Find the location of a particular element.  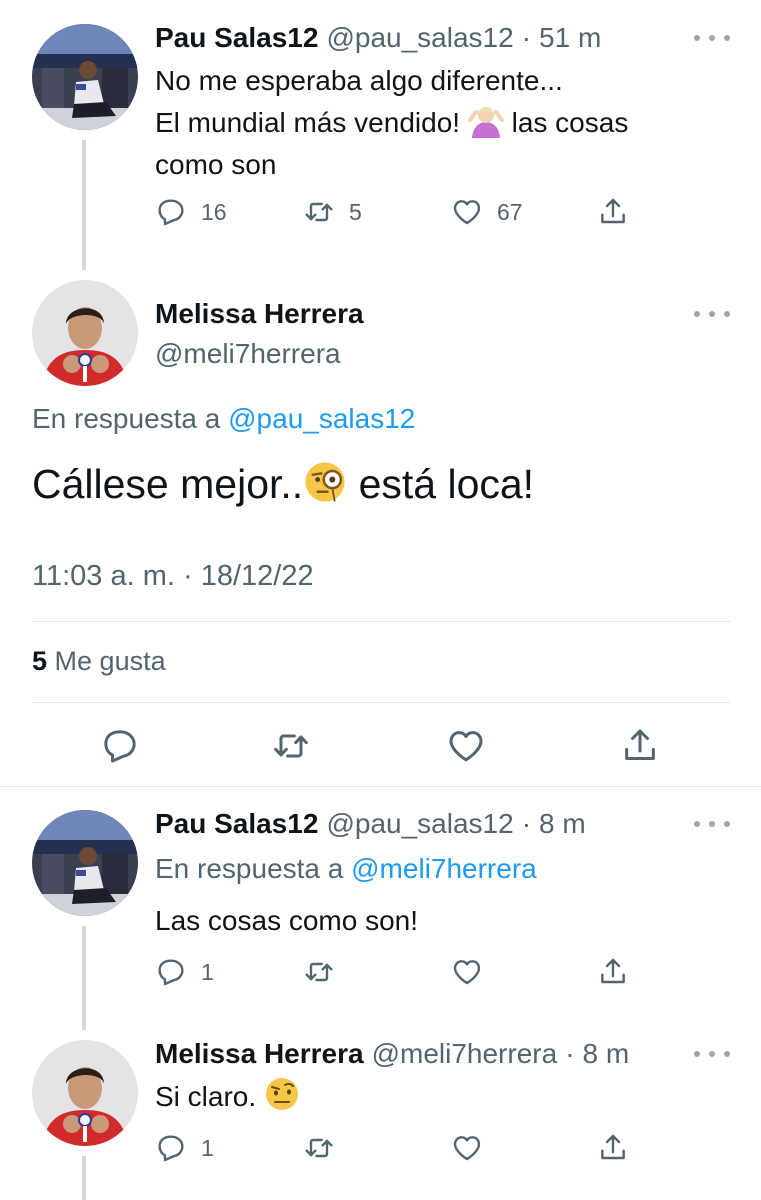

like-button: 67 is located at coordinates (524, 212).